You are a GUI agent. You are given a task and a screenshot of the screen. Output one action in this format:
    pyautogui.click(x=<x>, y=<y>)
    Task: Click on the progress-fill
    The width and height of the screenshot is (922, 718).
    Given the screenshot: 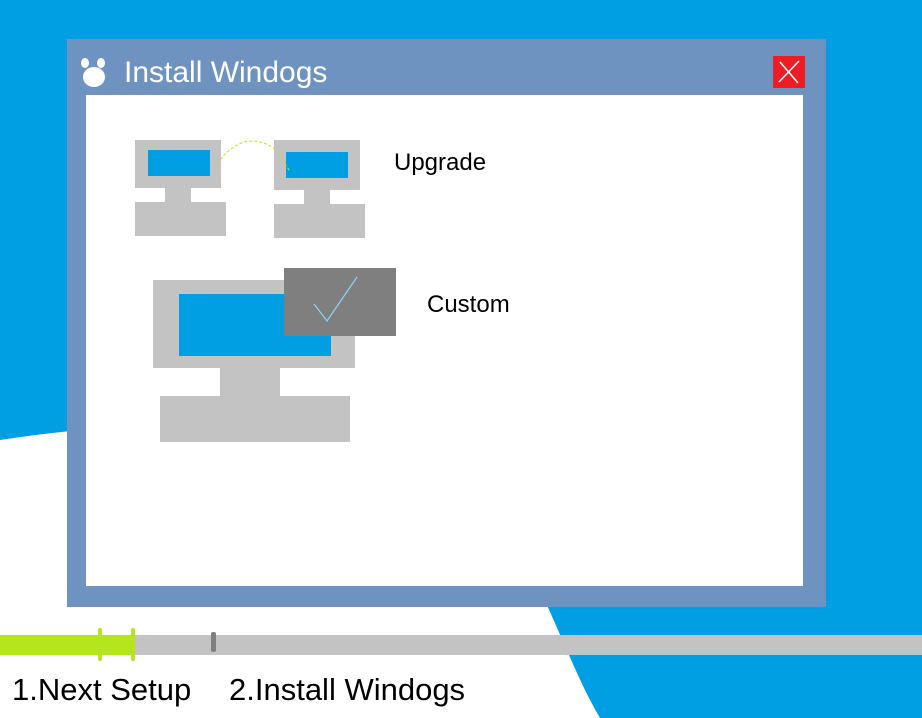 What is the action you would take?
    pyautogui.click(x=67, y=645)
    